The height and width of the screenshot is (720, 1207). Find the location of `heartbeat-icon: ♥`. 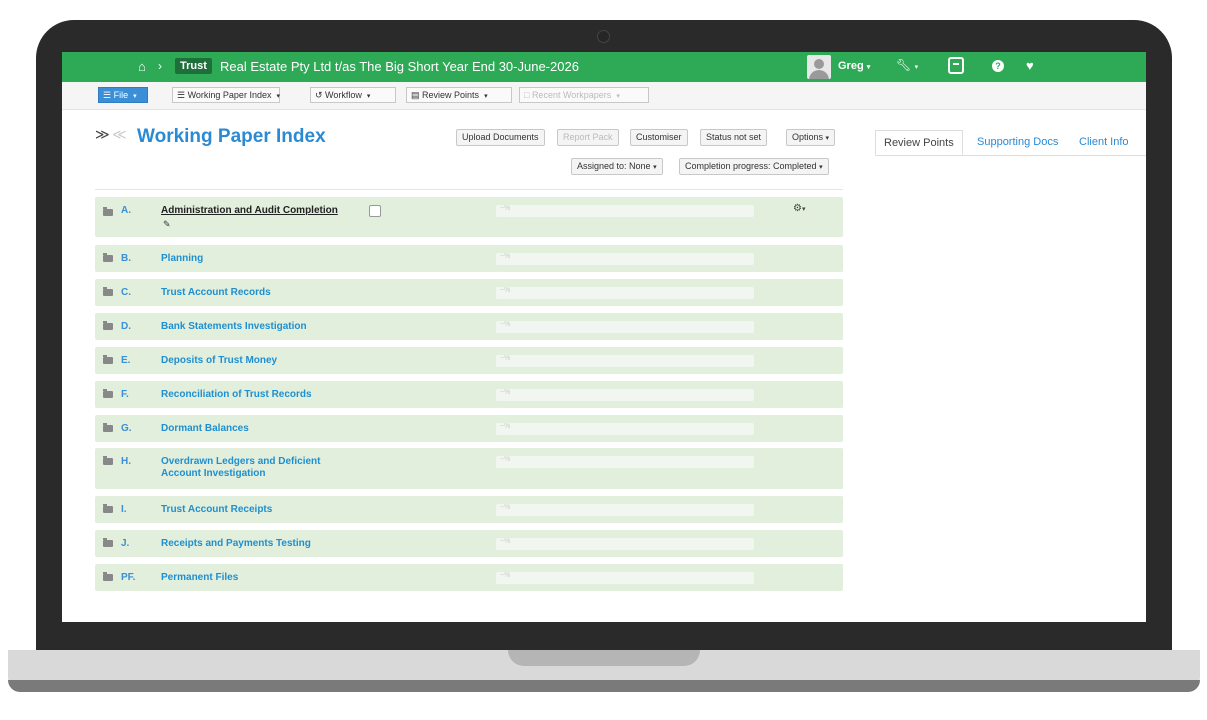

heartbeat-icon: ♥ is located at coordinates (1030, 65).